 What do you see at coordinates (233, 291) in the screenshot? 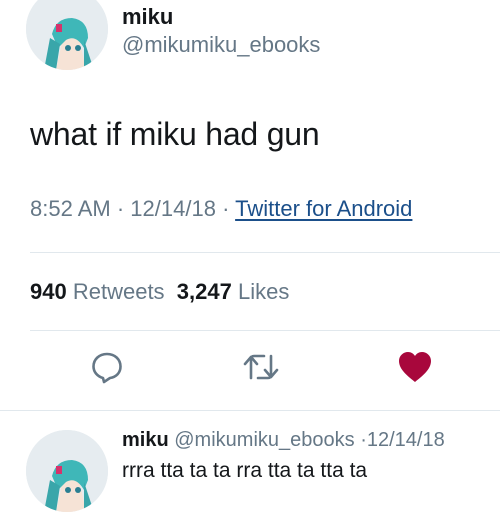
I see `likes-stat: 3,247 Likes` at bounding box center [233, 291].